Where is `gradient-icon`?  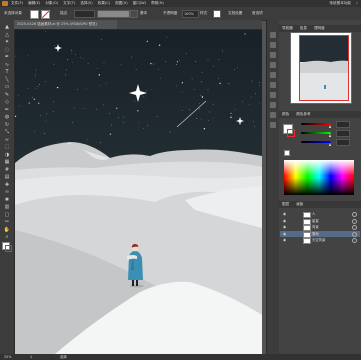
gradient-icon is located at coordinates (273, 95).